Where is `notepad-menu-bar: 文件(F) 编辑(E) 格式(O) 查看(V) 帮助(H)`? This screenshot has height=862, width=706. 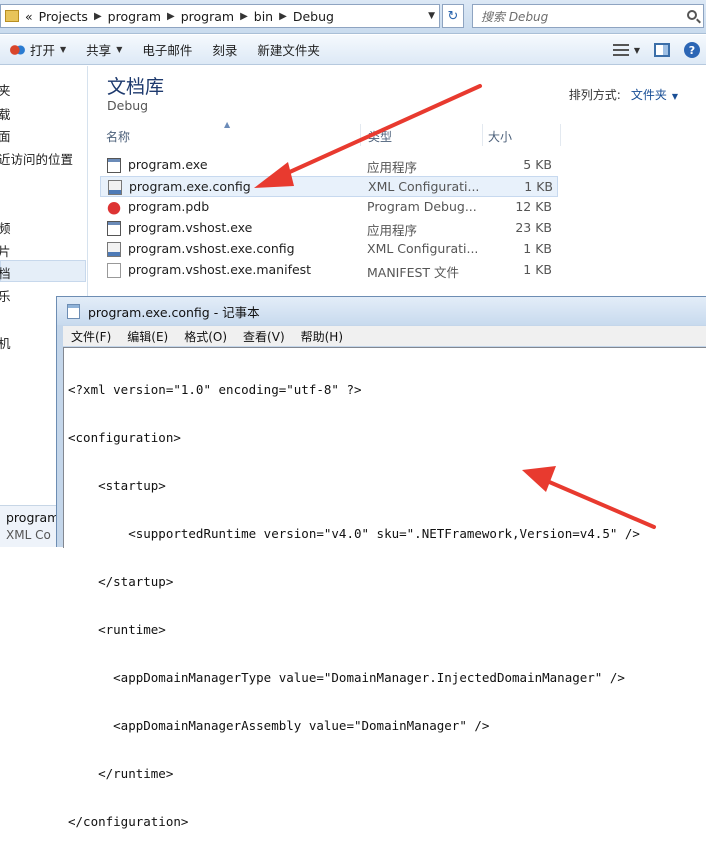 notepad-menu-bar: 文件(F) 编辑(E) 格式(O) 查看(V) 帮助(H) is located at coordinates (384, 336).